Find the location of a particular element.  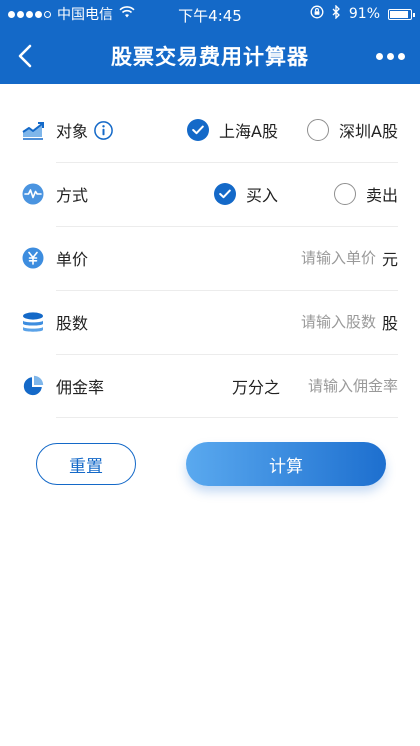

navigation-bar: 股票交易费用计算器 is located at coordinates (210, 56).